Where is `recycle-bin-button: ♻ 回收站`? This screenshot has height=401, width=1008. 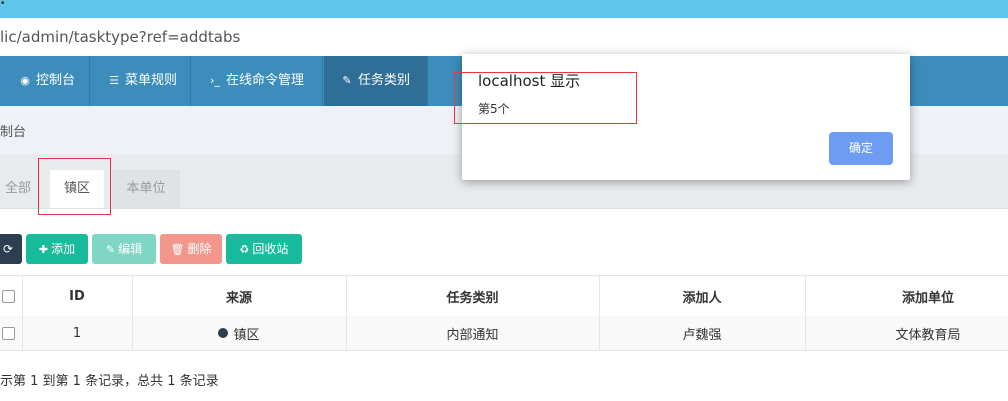 recycle-bin-button: ♻ 回收站 is located at coordinates (264, 249).